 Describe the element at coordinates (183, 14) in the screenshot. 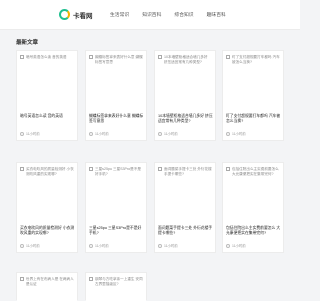

I see `nav-item-general: 综合知识` at that location.